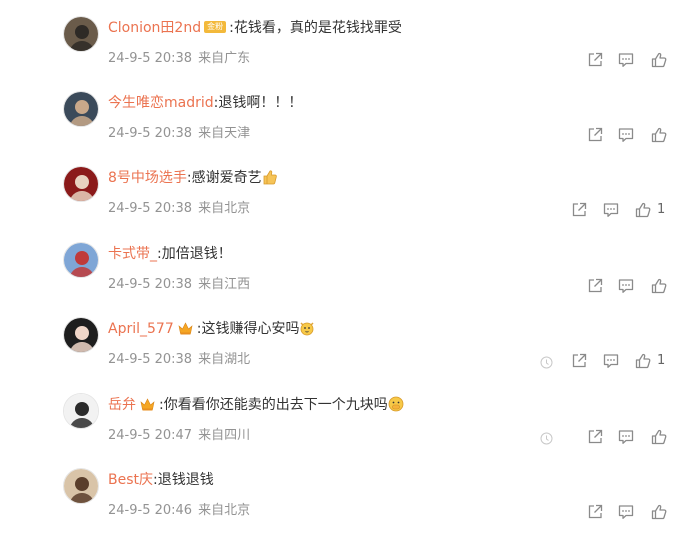 The height and width of the screenshot is (541, 688). Describe the element at coordinates (307, 328) in the screenshot. I see `cat-face-icon` at that location.